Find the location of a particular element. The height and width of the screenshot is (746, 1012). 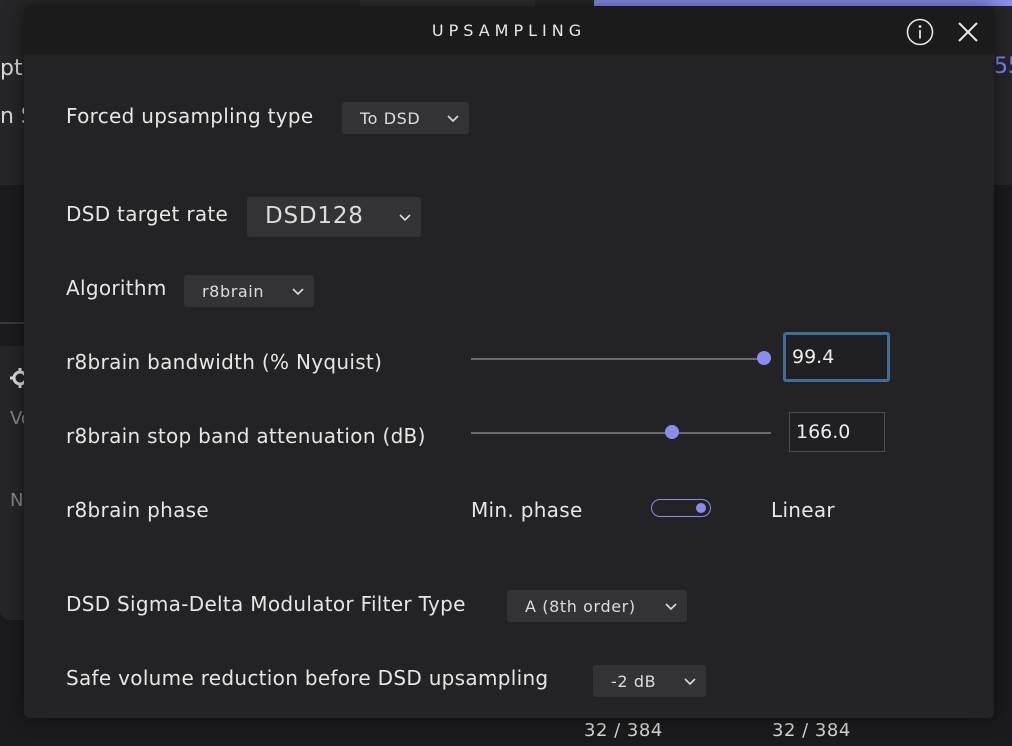

algorithm-label: Algorithm is located at coordinates (116, 288).